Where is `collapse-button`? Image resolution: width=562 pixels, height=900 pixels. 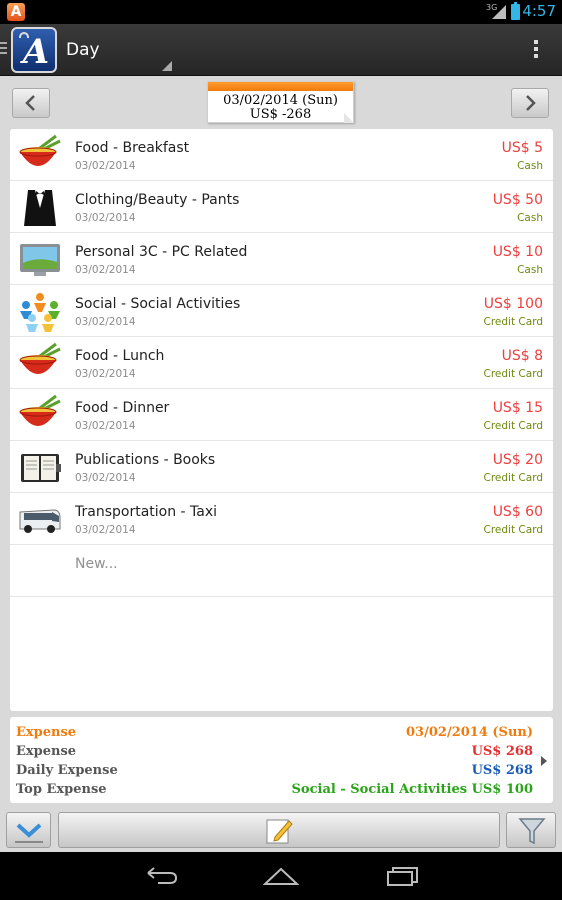
collapse-button is located at coordinates (28, 830).